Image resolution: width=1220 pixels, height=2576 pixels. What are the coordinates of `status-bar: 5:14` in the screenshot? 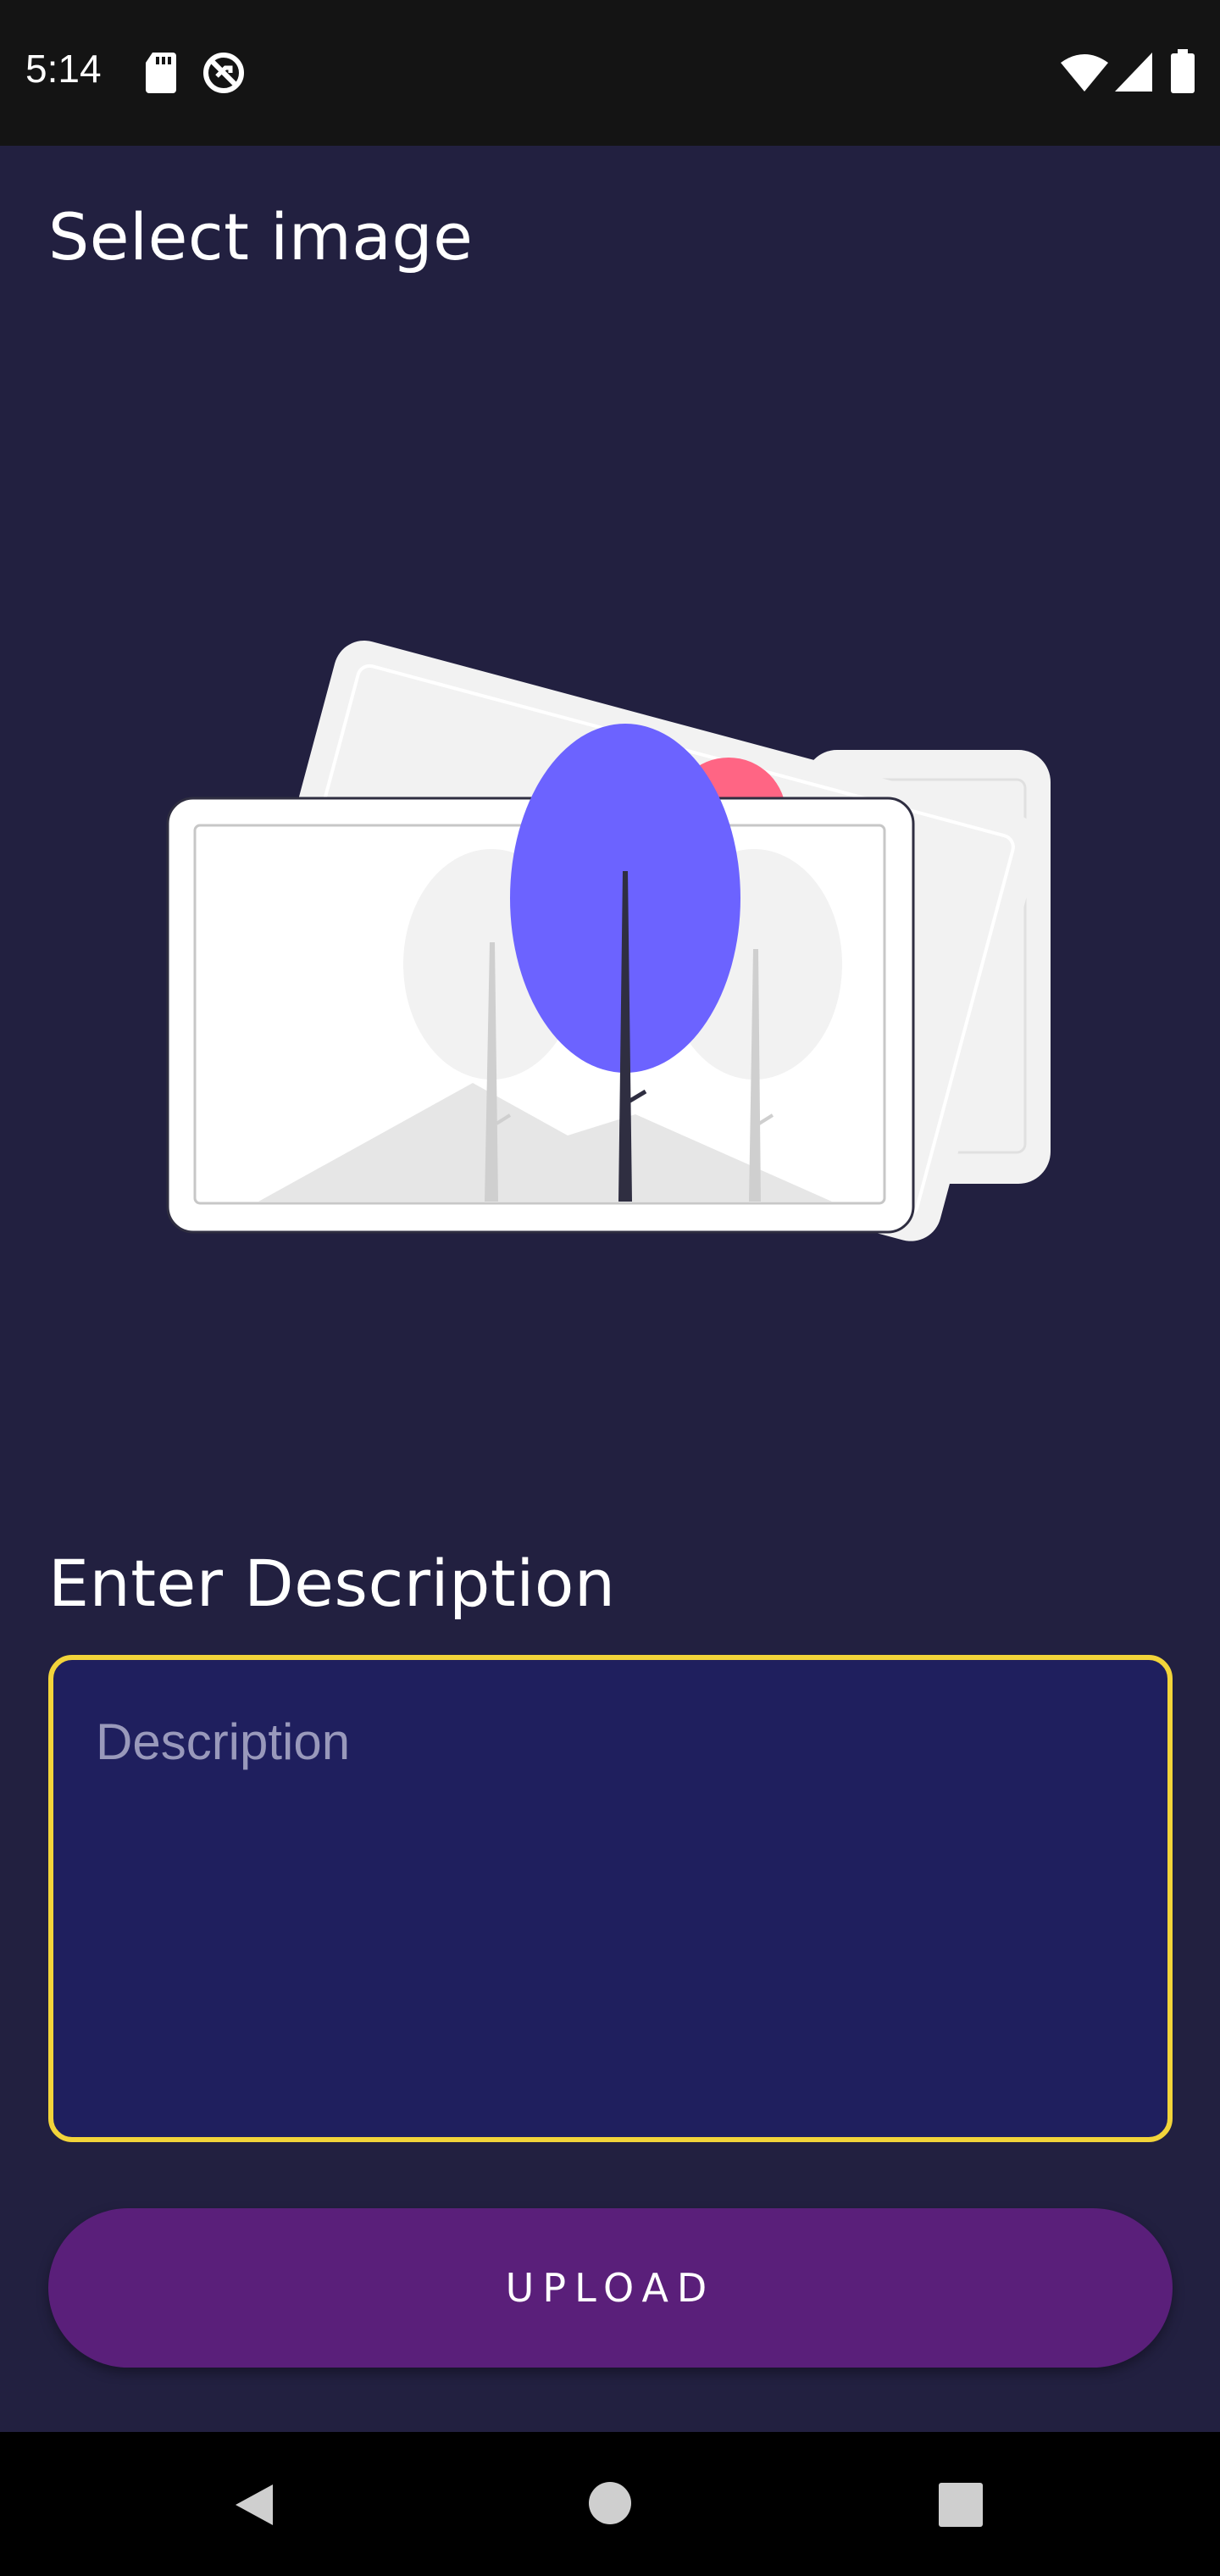 It's located at (610, 73).